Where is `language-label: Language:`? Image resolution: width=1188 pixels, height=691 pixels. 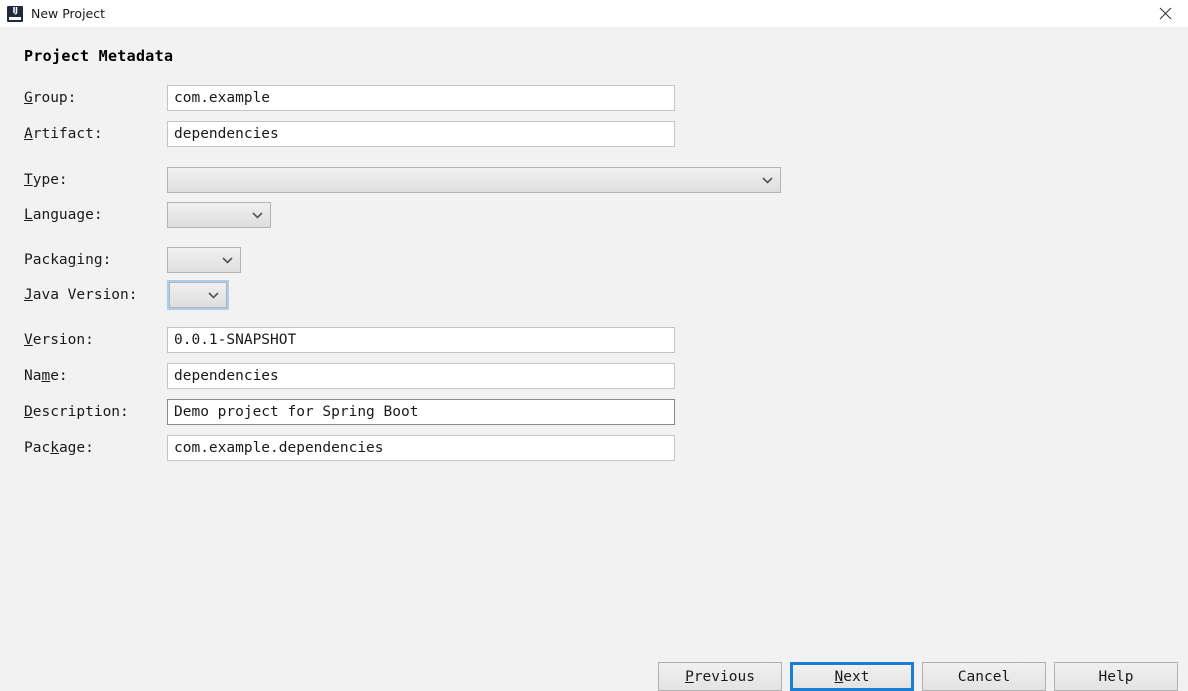
language-label: Language: is located at coordinates (63, 215).